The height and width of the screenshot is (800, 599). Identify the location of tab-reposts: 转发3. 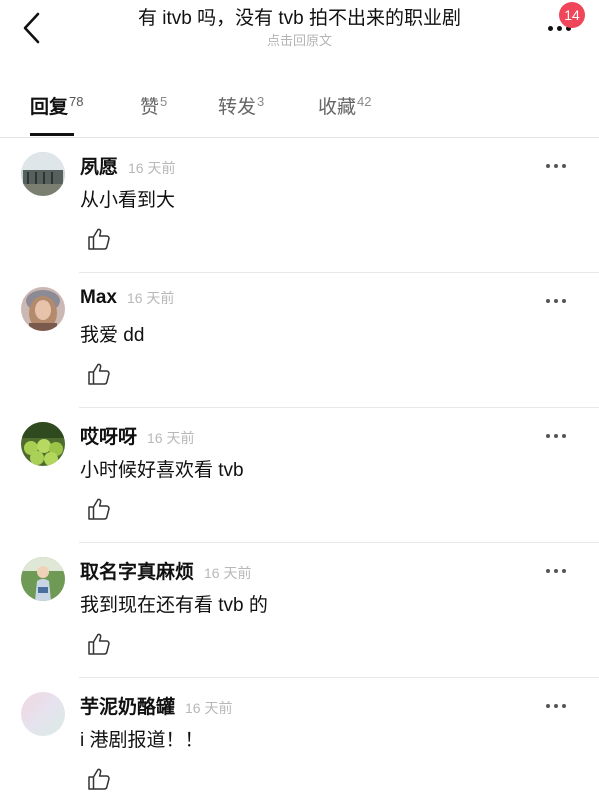
(241, 114).